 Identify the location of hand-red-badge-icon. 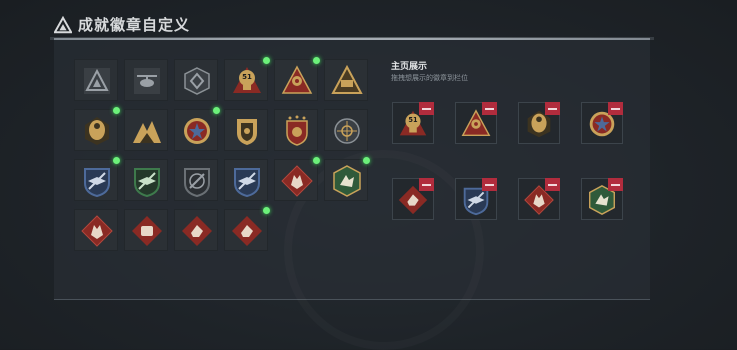
(197, 231).